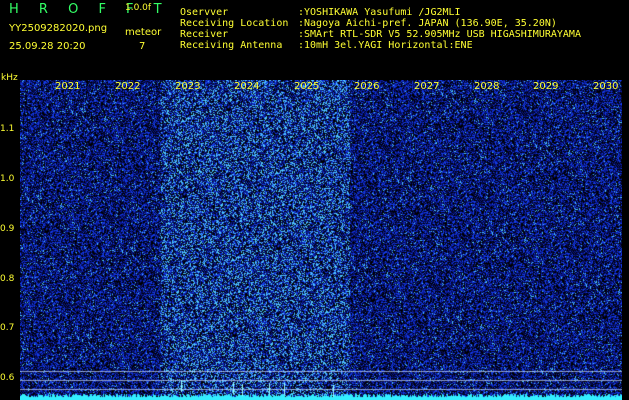 The width and height of the screenshot is (629, 400). What do you see at coordinates (379, 12) in the screenshot?
I see `observer-value: :YOSHIKAWA Yasufumi /JG2MLI` at bounding box center [379, 12].